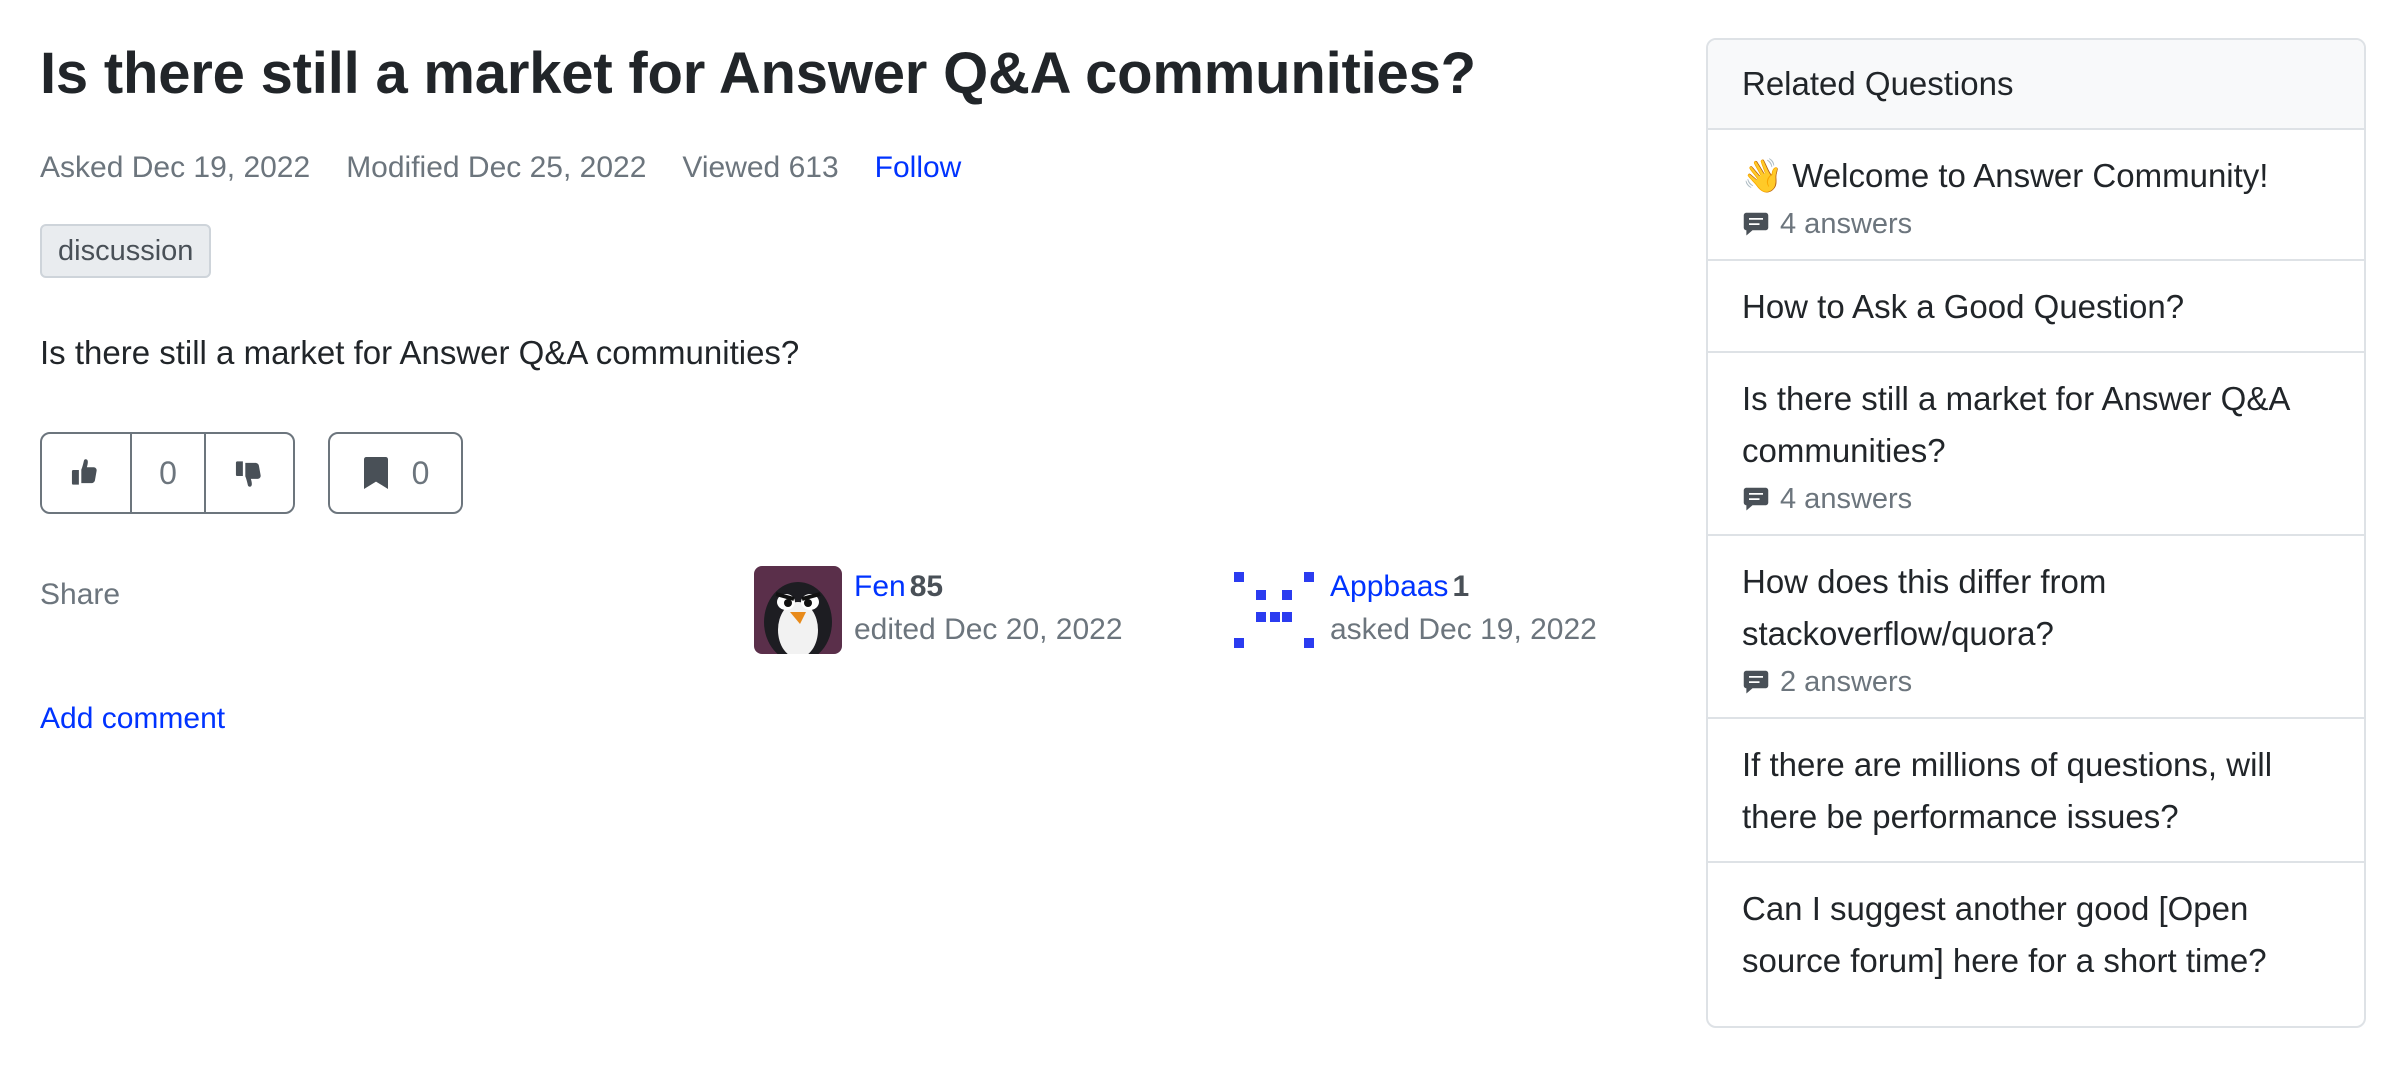 The image size is (2400, 1066). I want to click on follow-link: Follow, so click(918, 168).